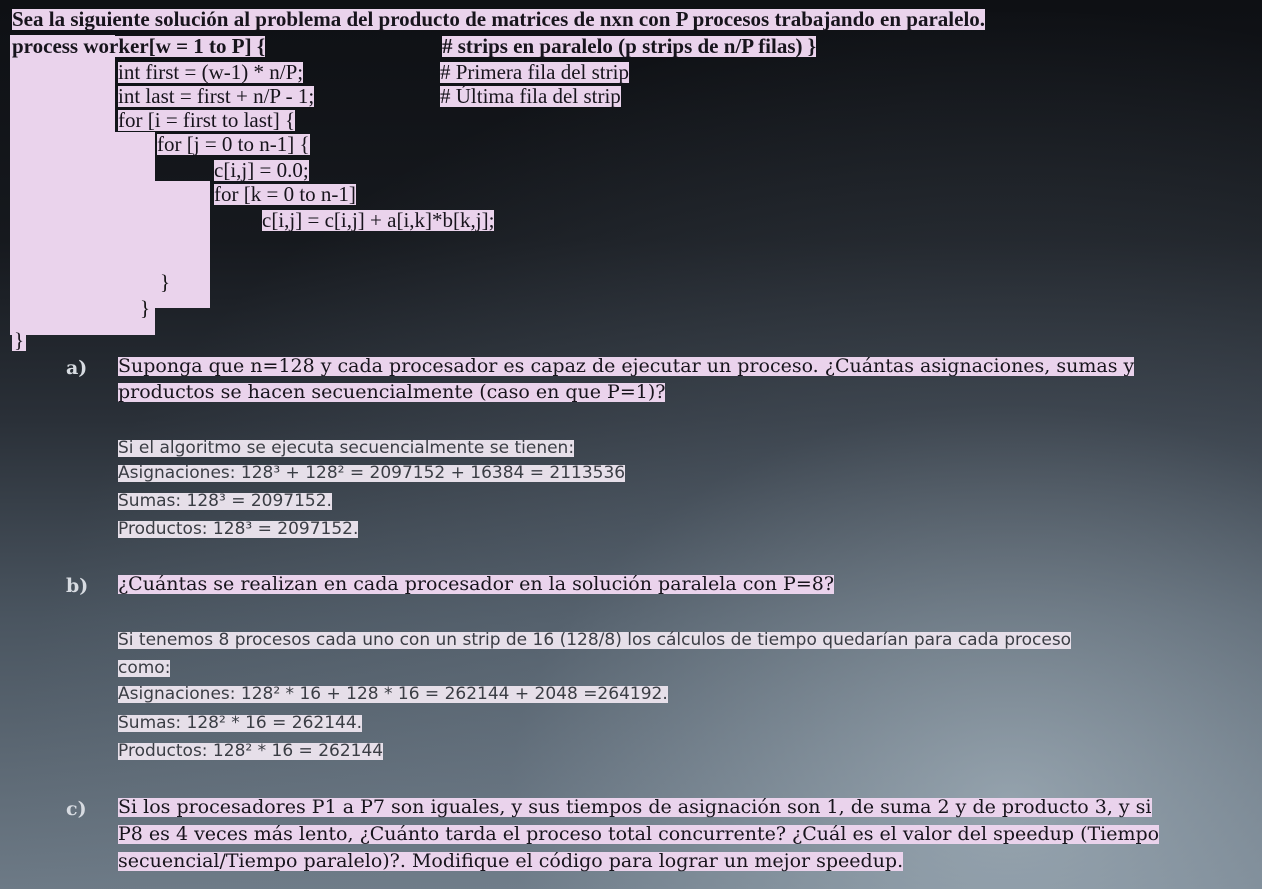 This screenshot has width=1262, height=889. What do you see at coordinates (211, 72) in the screenshot?
I see `code-first-line: int first = (w-1) * n/P;` at bounding box center [211, 72].